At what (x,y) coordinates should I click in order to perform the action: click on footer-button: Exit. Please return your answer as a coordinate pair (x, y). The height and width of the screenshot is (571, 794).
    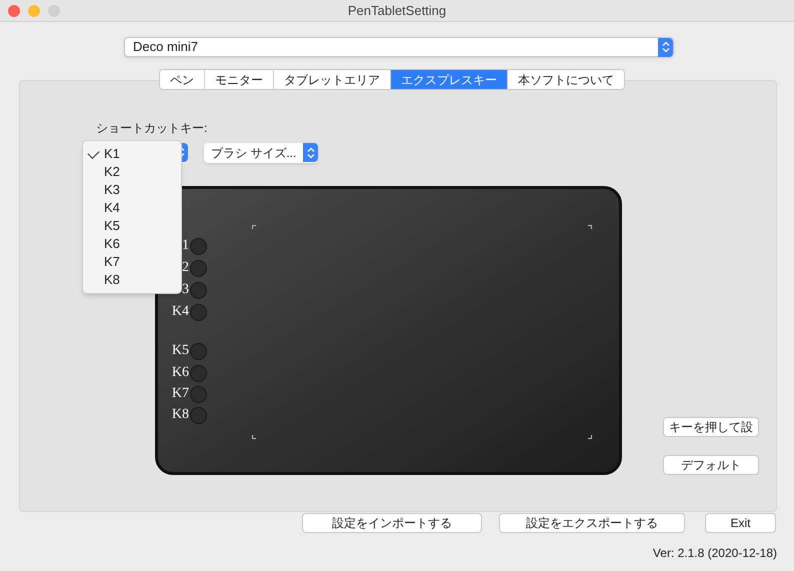
    Looking at the image, I should click on (740, 523).